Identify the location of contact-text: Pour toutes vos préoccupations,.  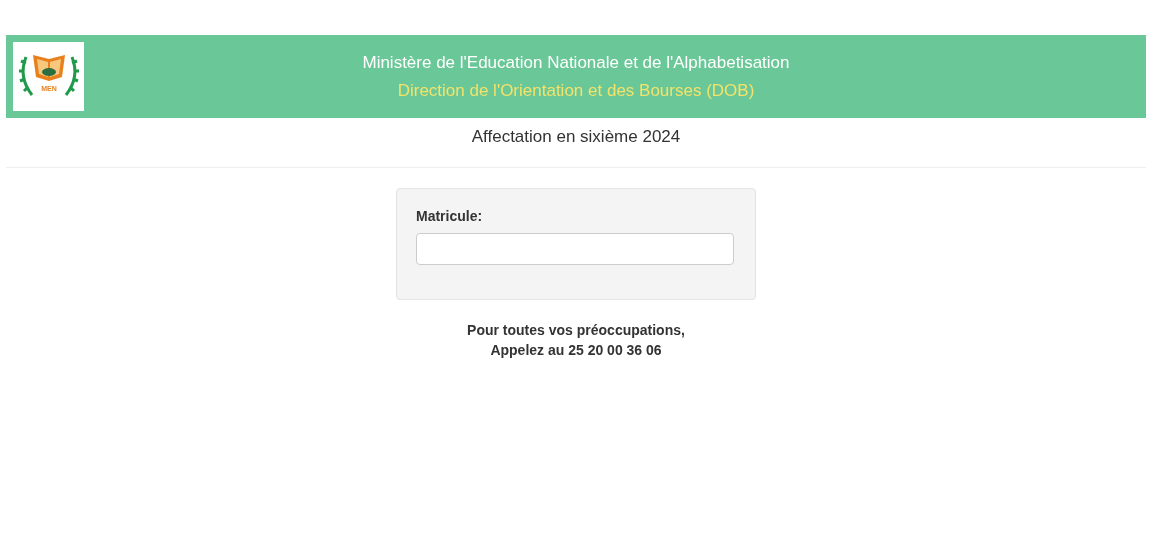
(576, 330).